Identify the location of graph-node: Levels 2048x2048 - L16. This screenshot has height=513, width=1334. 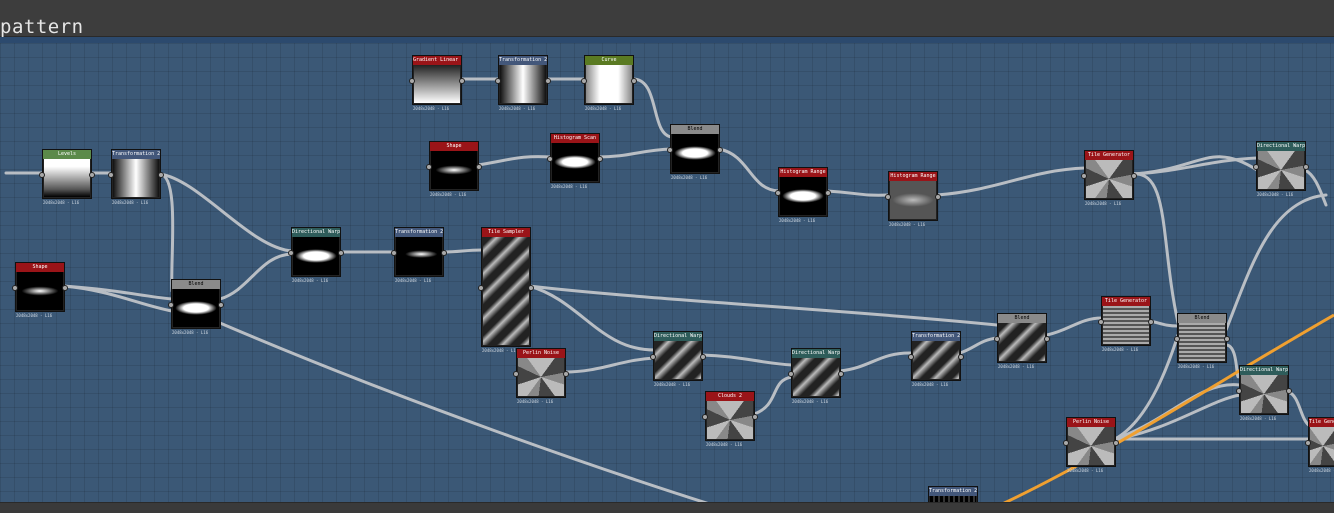
(67, 177).